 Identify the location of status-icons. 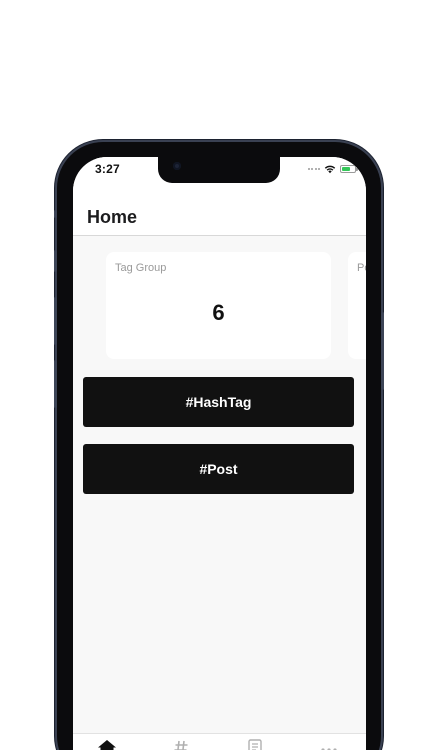
(332, 169).